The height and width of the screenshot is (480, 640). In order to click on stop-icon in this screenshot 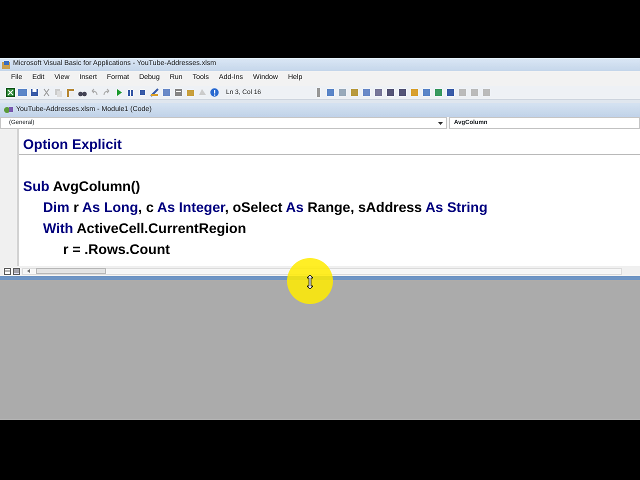, I will do `click(142, 92)`.